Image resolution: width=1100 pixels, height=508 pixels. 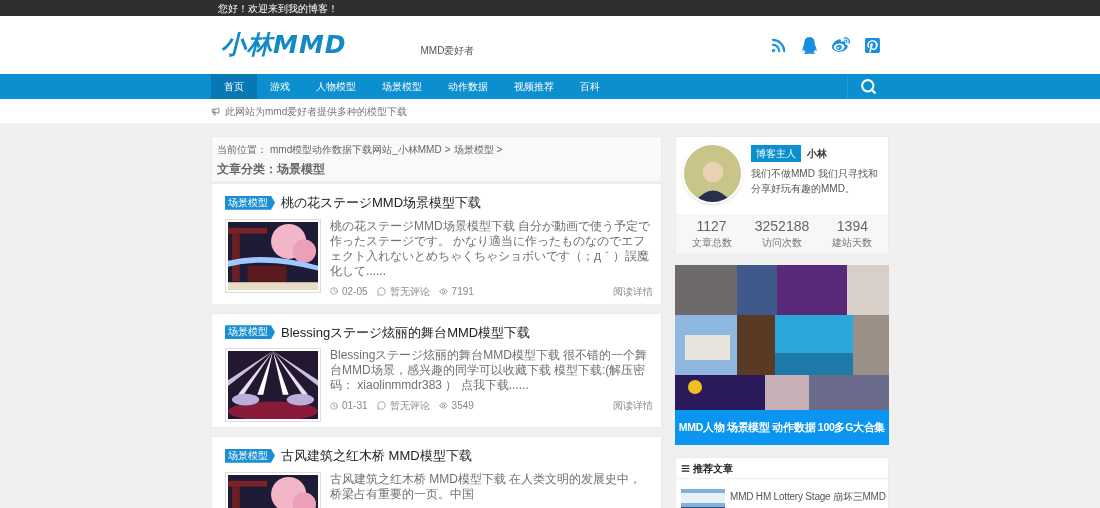 I want to click on panel-title: 推荐文章, so click(x=713, y=468).